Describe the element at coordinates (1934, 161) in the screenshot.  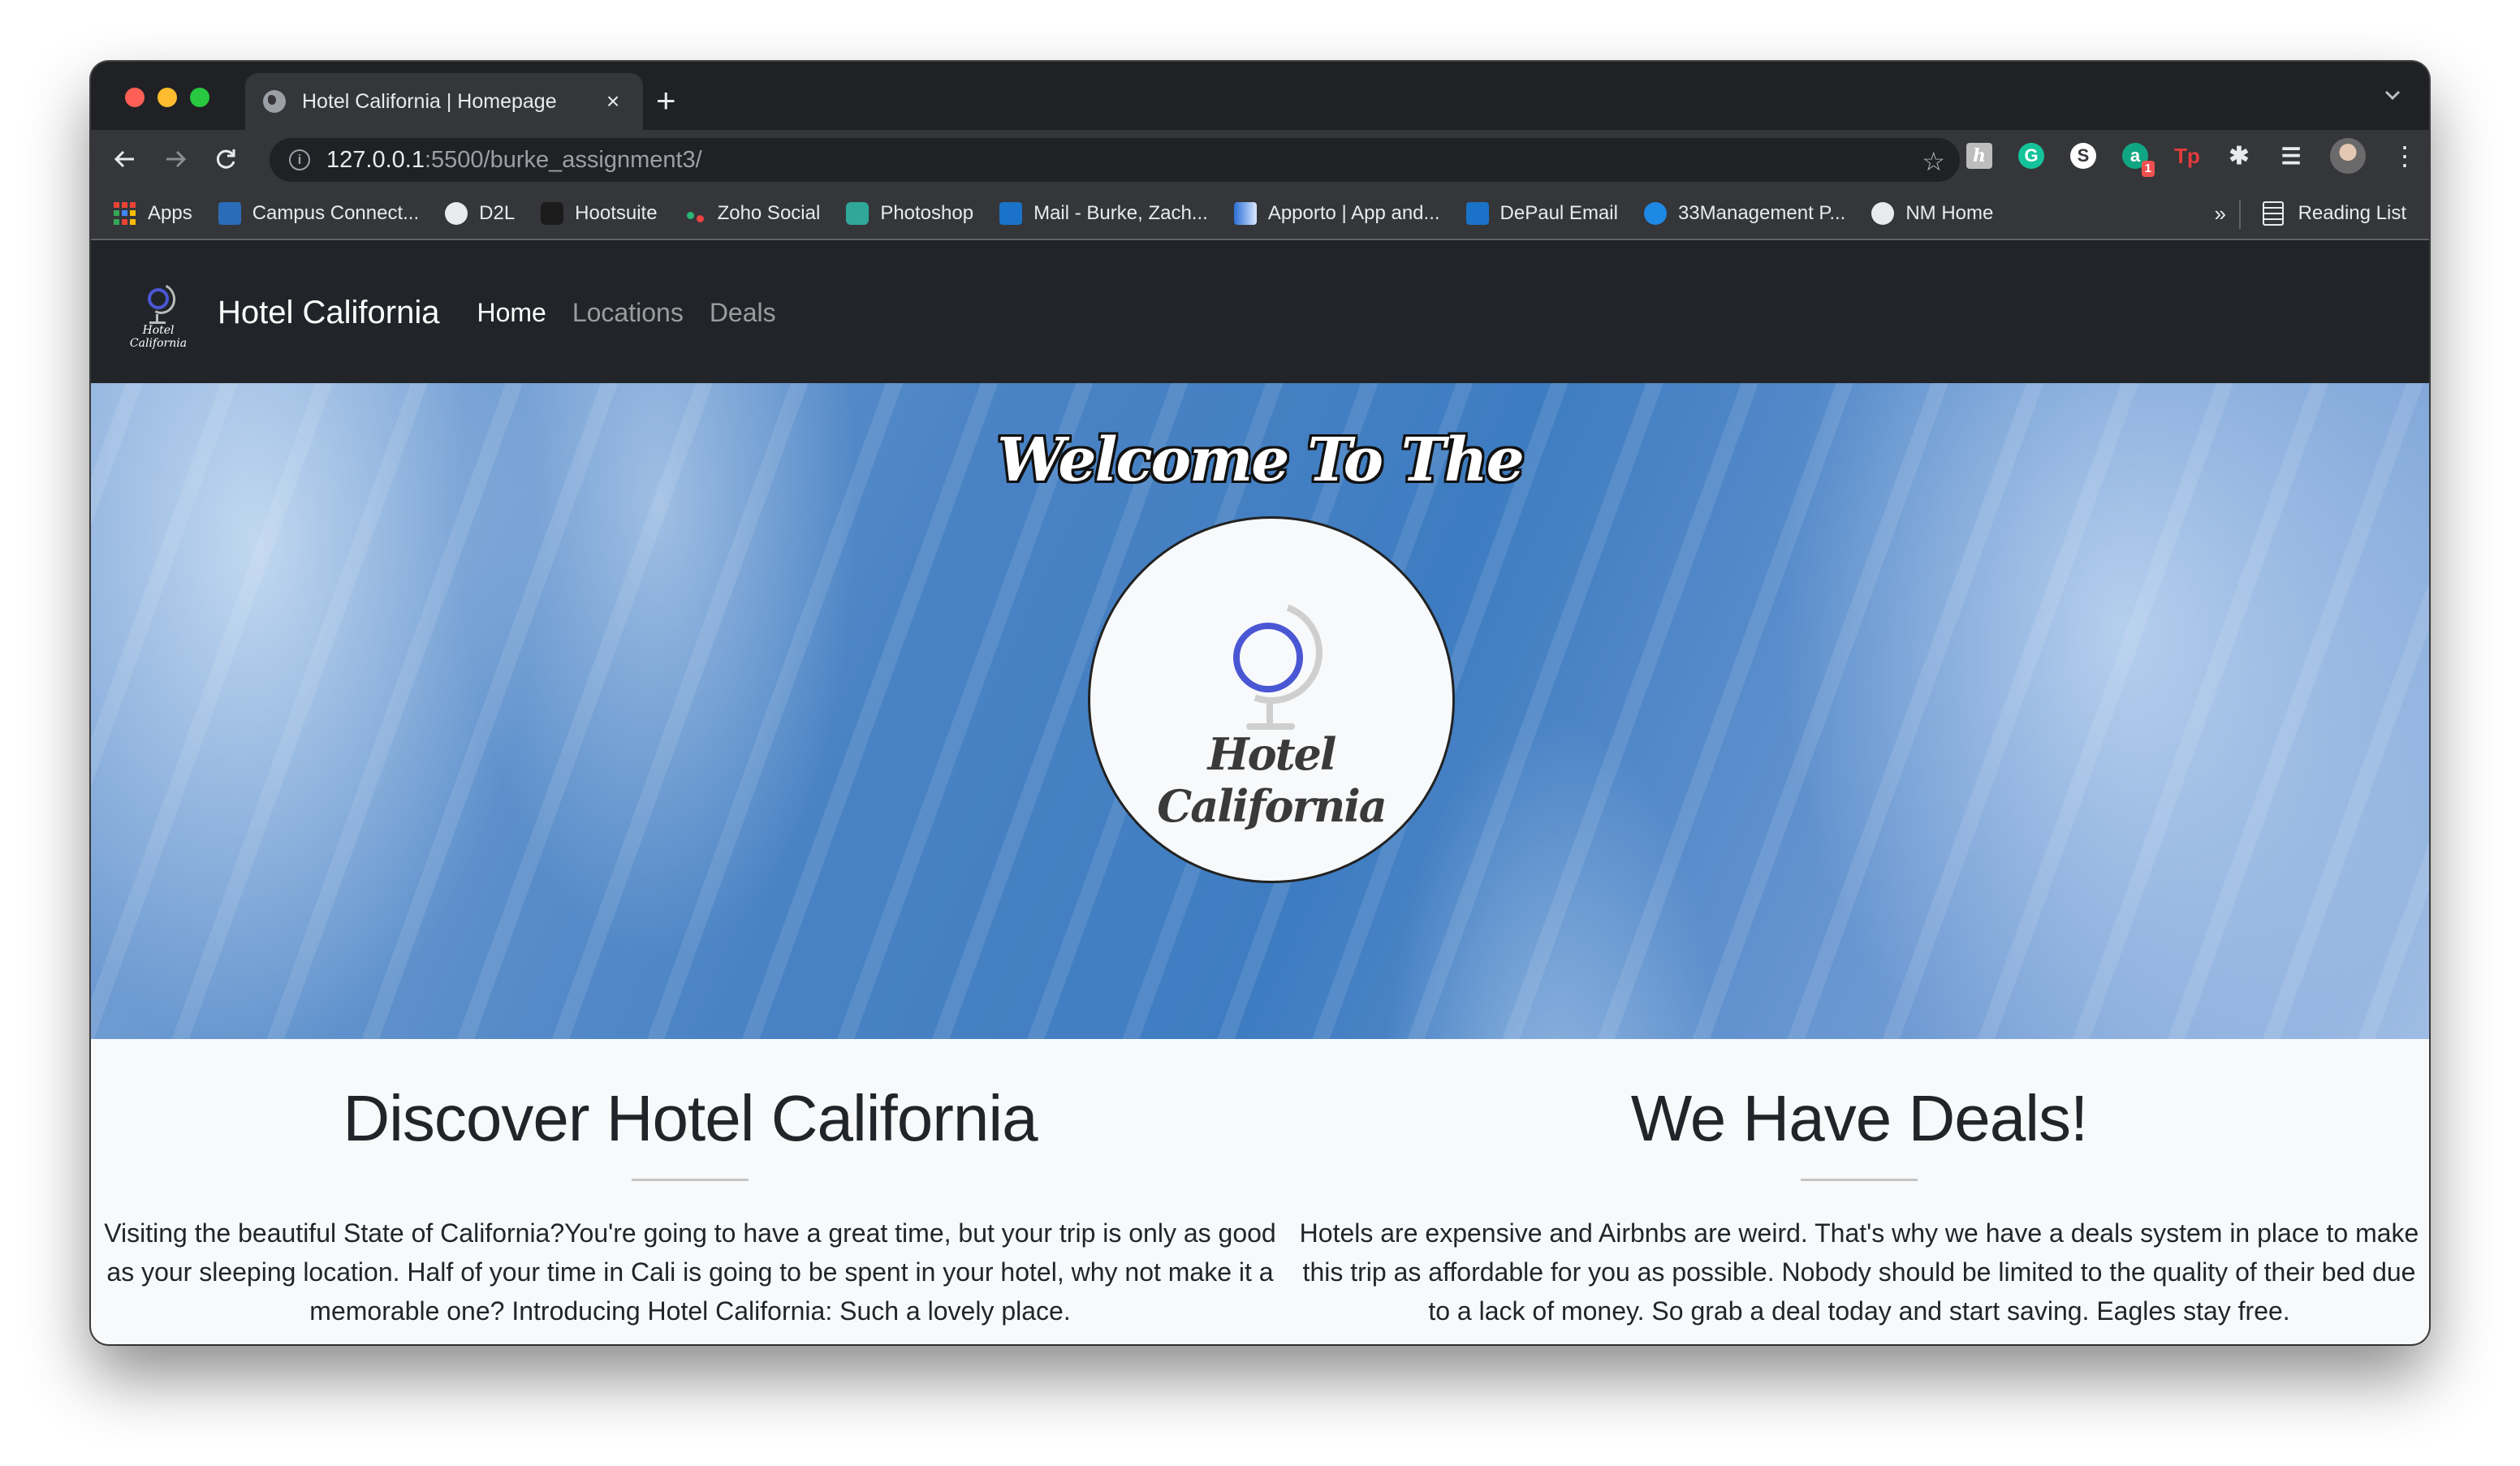
I see `bookmark-star-icon: ☆` at that location.